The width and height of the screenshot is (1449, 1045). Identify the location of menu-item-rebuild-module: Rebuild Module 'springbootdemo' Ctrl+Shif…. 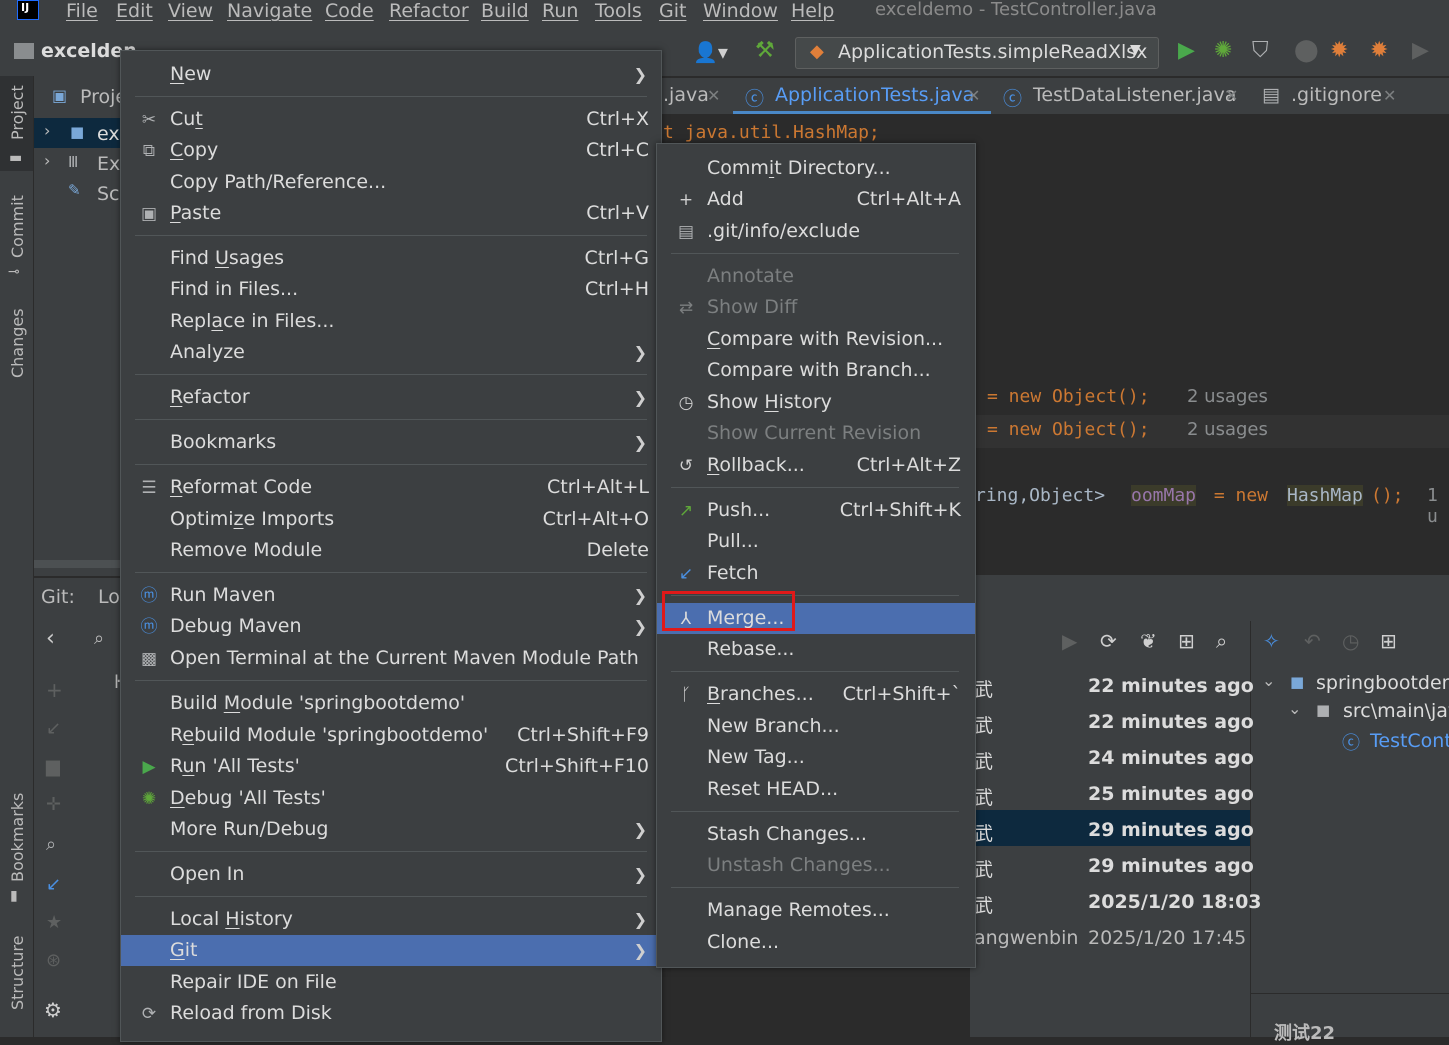
(391, 735).